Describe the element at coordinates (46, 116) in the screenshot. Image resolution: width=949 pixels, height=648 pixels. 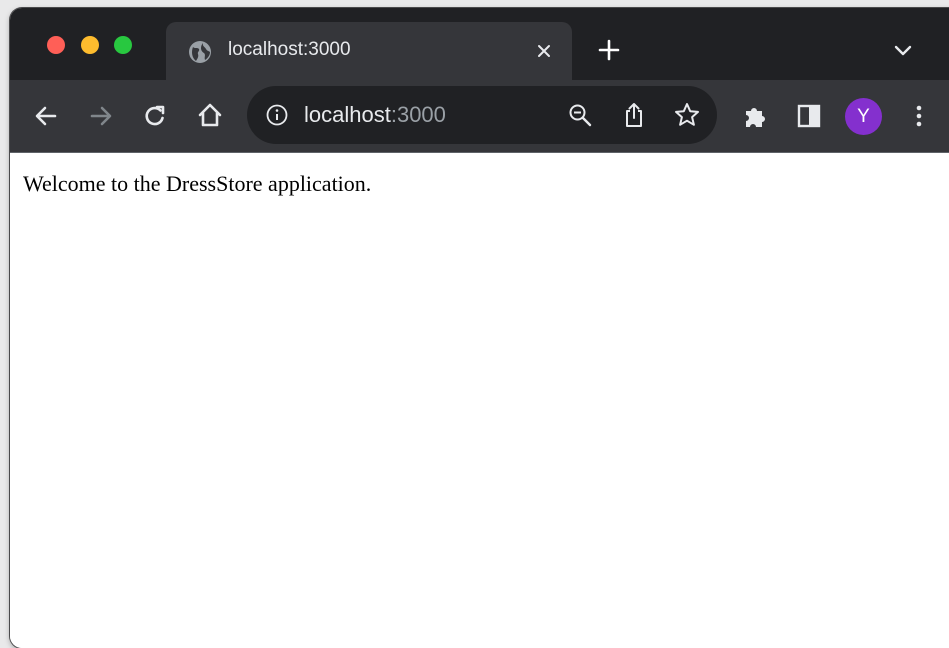
I see `arrow-left-icon` at that location.